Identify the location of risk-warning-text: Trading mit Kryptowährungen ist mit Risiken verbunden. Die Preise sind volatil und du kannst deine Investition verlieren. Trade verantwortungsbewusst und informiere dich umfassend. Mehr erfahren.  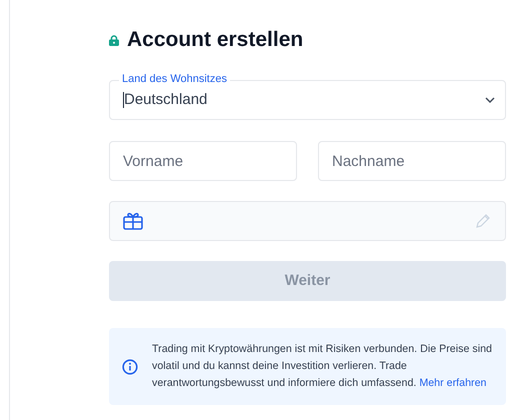
(322, 366).